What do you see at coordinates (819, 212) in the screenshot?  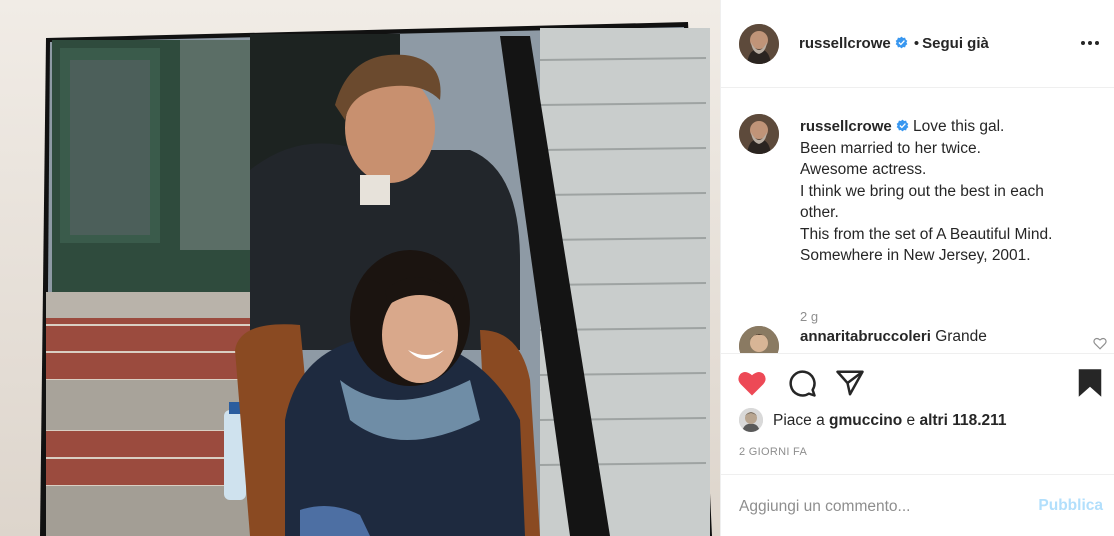 I see `caption-line: other.` at bounding box center [819, 212].